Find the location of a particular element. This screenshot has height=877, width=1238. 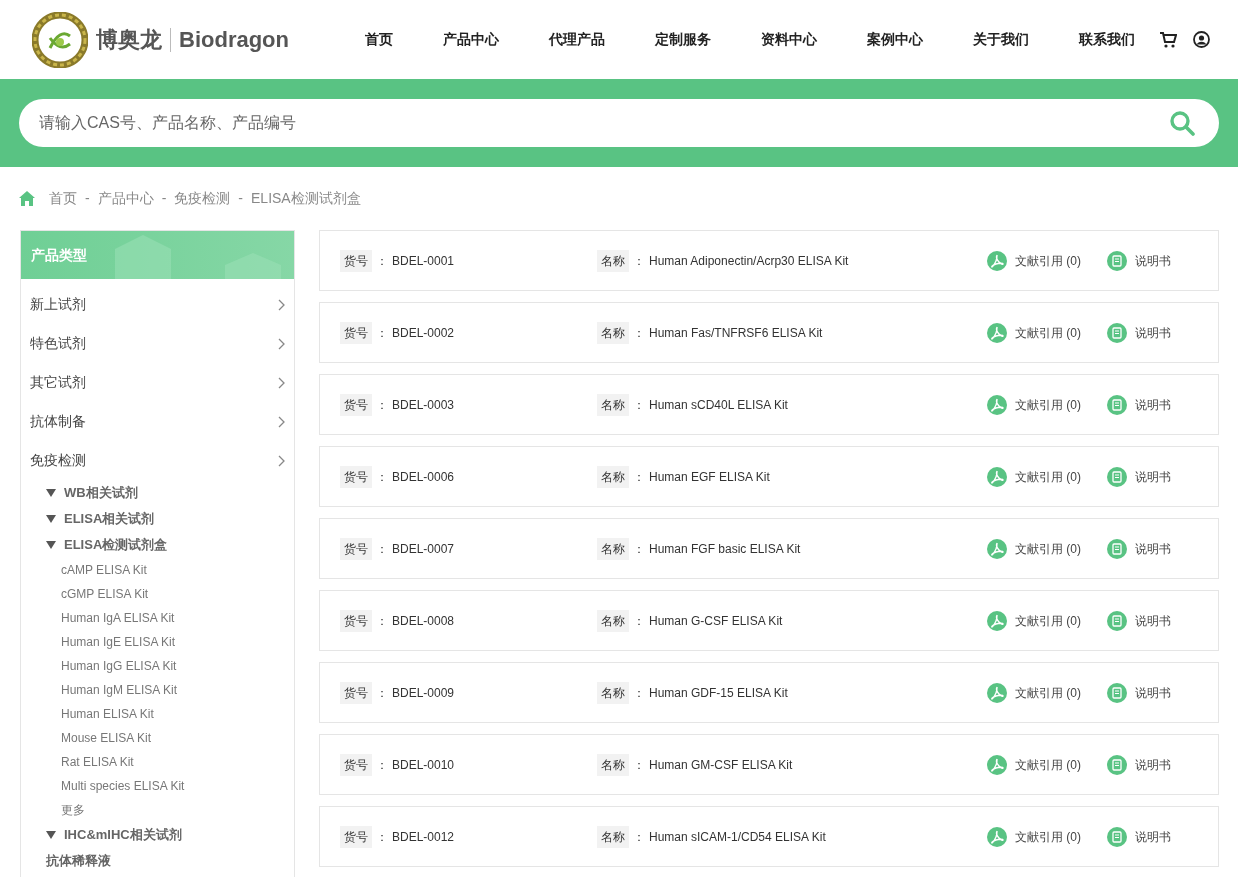

sidebar-item: 免疫检测 is located at coordinates (157, 460).